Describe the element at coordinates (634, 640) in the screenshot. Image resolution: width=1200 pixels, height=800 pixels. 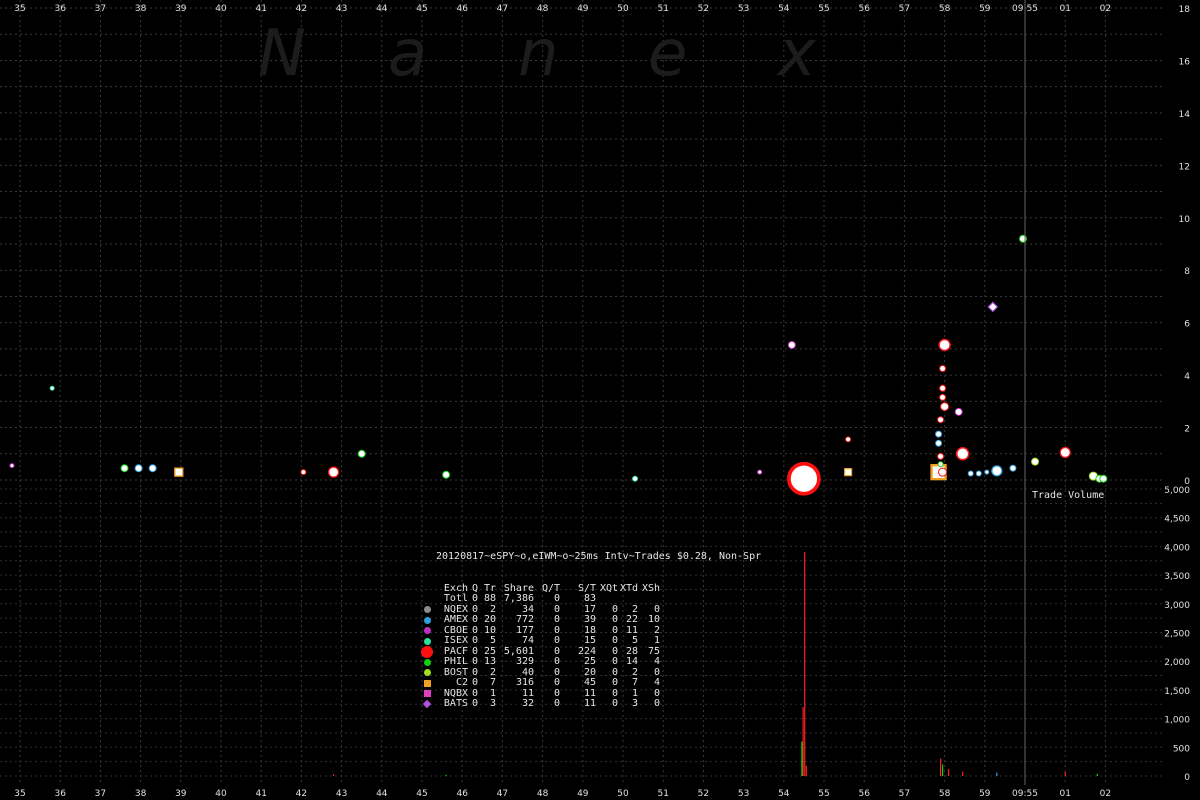
I see `table-cell: 5` at that location.